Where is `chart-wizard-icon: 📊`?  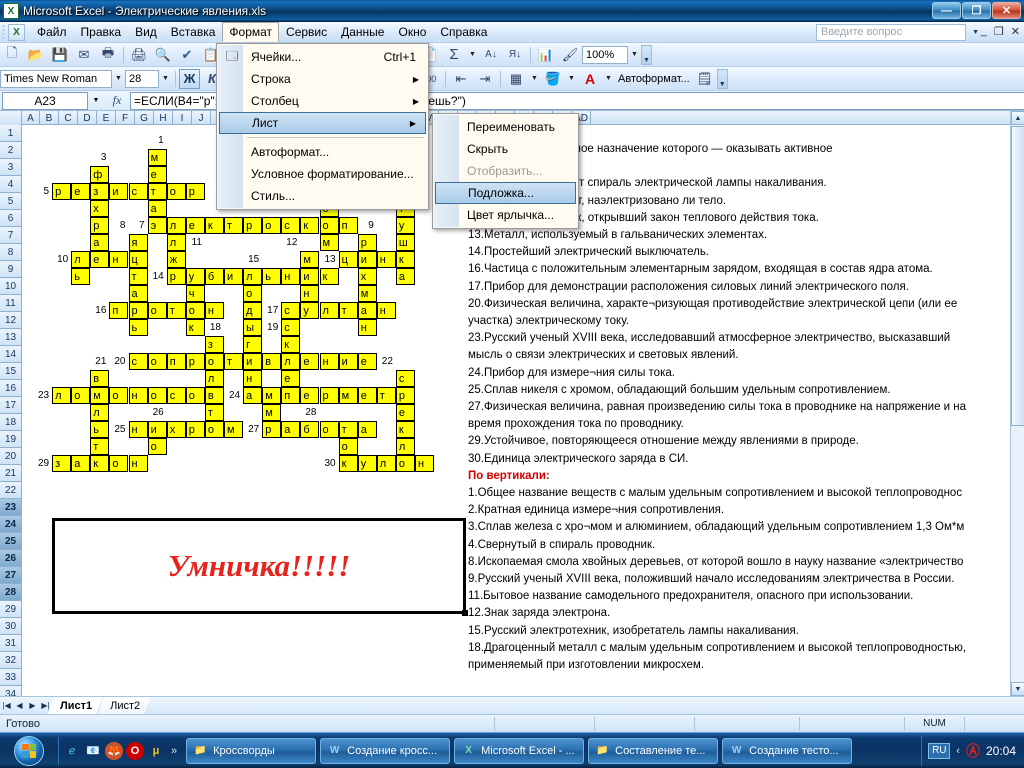
chart-wizard-icon: 📊 is located at coordinates (546, 54).